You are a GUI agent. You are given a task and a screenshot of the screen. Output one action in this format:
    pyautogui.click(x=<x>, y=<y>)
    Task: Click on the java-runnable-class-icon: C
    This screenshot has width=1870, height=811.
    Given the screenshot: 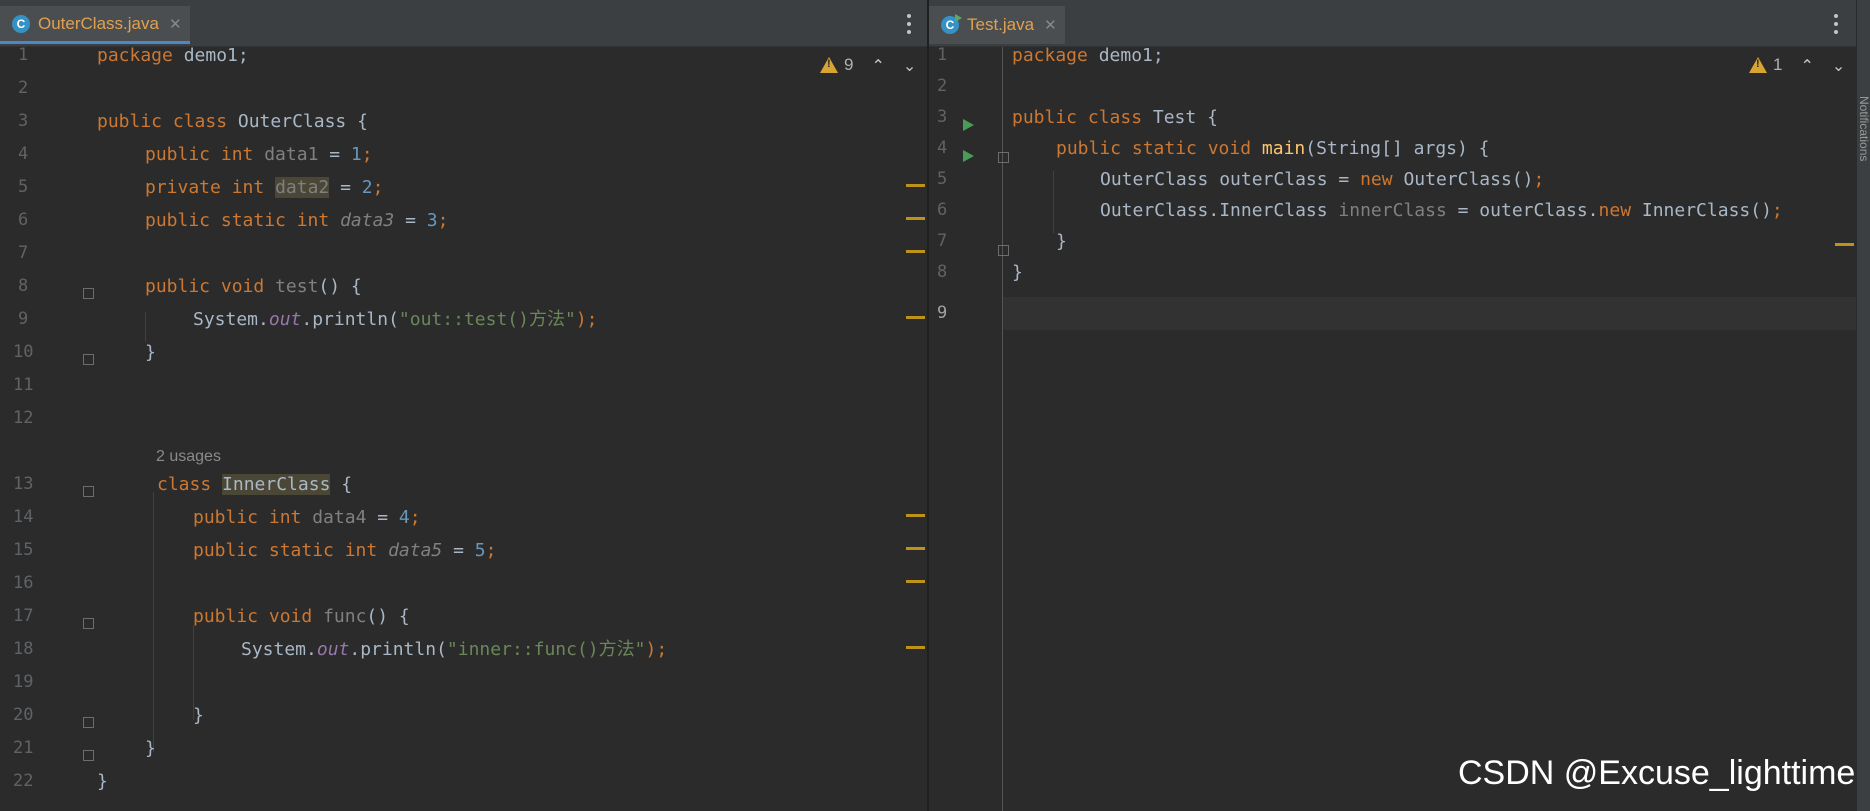 What is the action you would take?
    pyautogui.click(x=951, y=24)
    